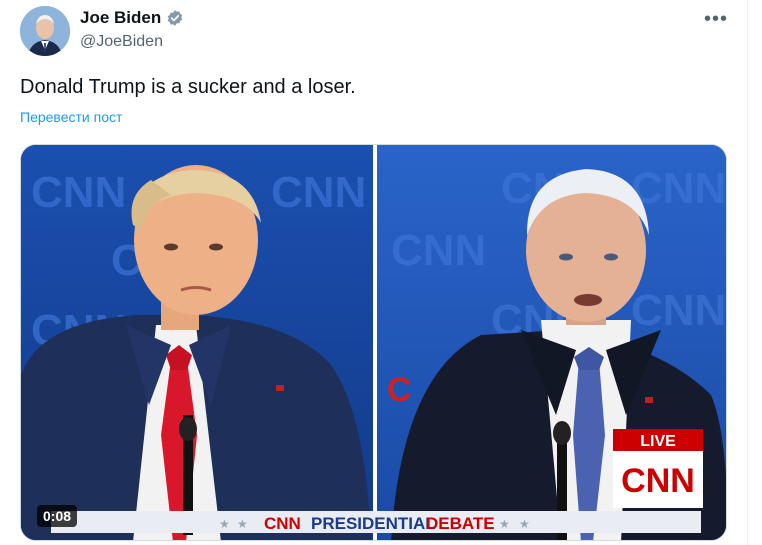 The width and height of the screenshot is (762, 545). What do you see at coordinates (57, 516) in the screenshot?
I see `video-duration: 0:08` at bounding box center [57, 516].